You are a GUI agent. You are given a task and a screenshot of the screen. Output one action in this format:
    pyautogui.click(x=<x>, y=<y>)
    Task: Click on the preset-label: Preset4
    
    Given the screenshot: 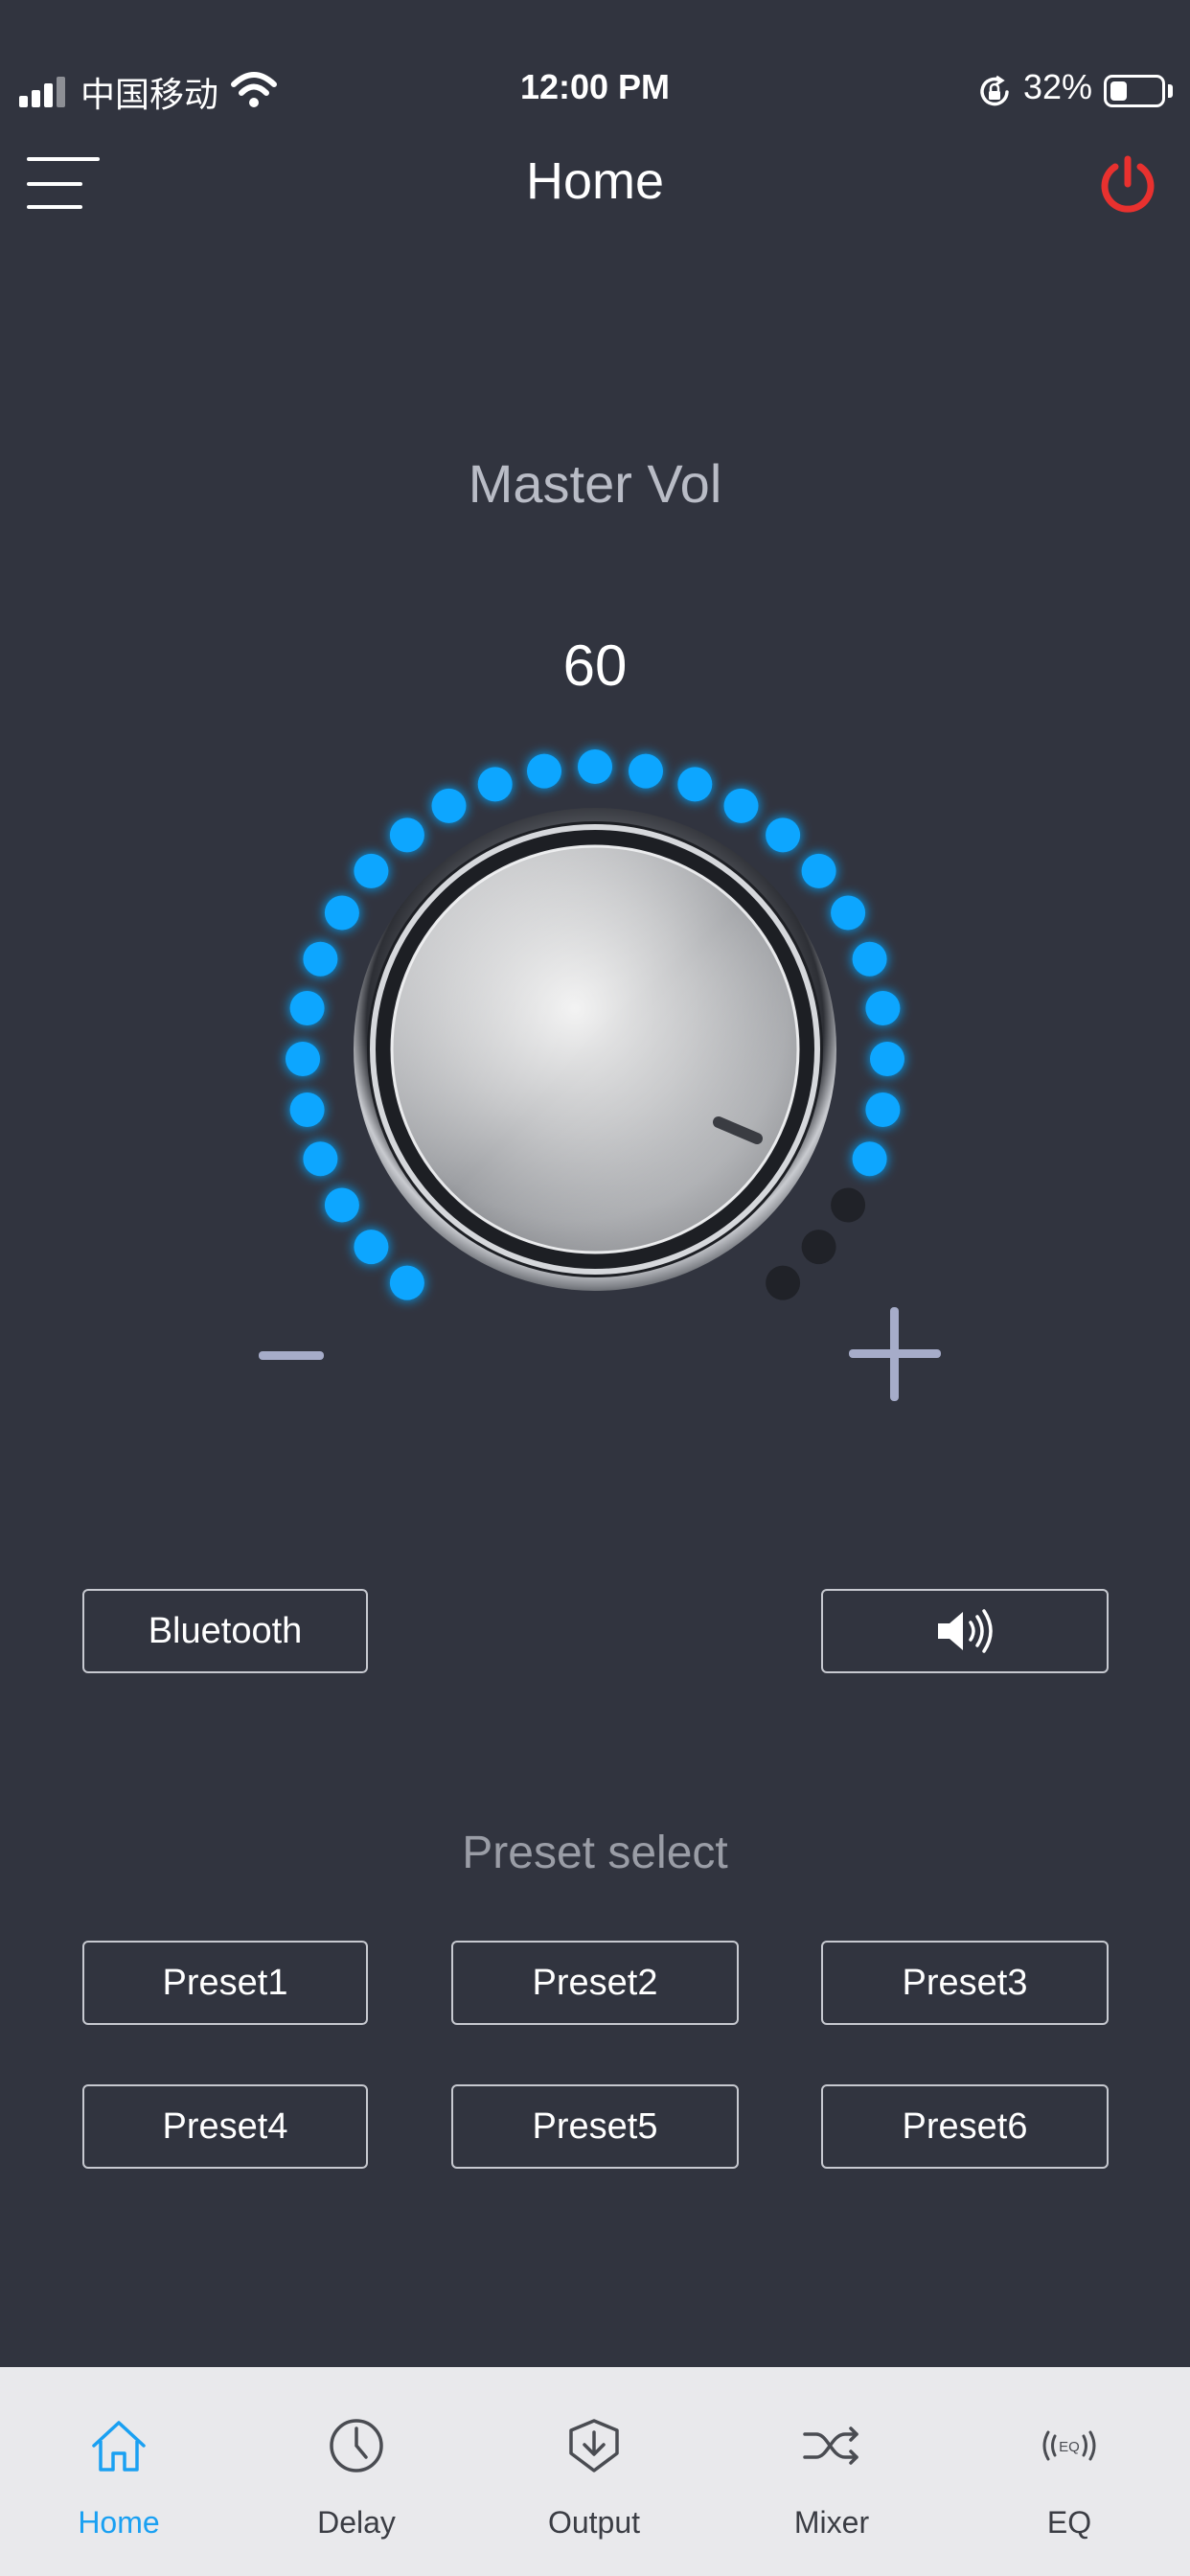 What is the action you would take?
    pyautogui.click(x=225, y=2126)
    